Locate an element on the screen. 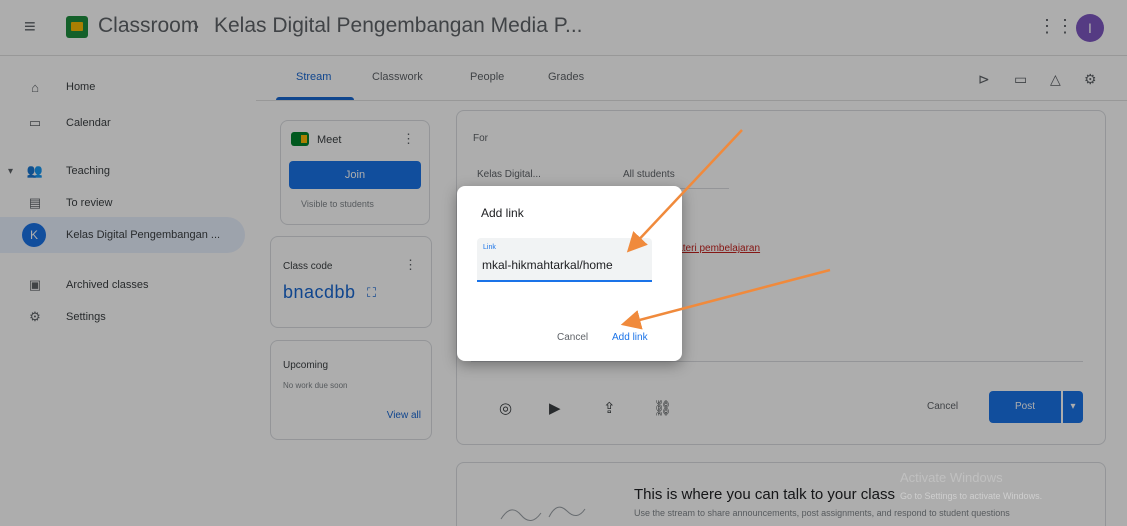 The width and height of the screenshot is (1127, 526). link-input is located at coordinates (565, 265).